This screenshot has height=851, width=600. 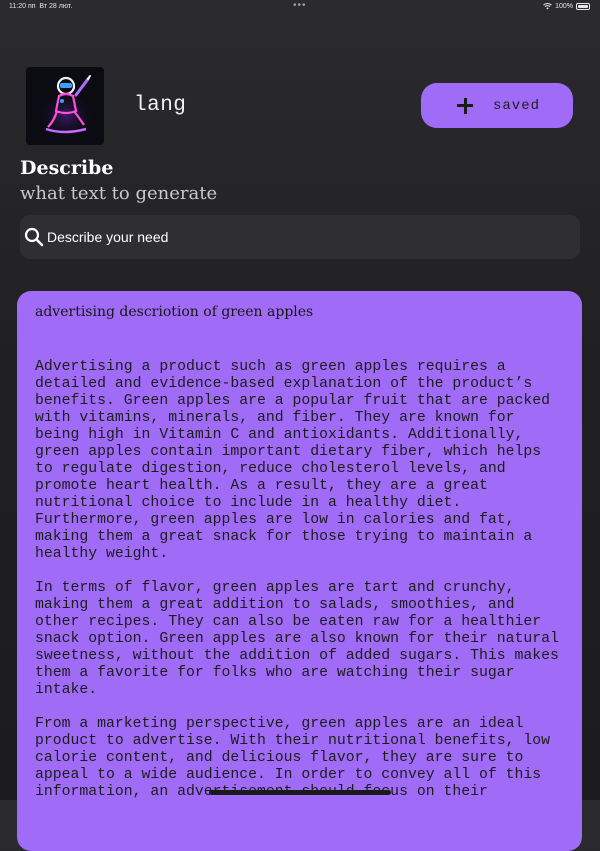 What do you see at coordinates (160, 105) in the screenshot?
I see `app-name: lang` at bounding box center [160, 105].